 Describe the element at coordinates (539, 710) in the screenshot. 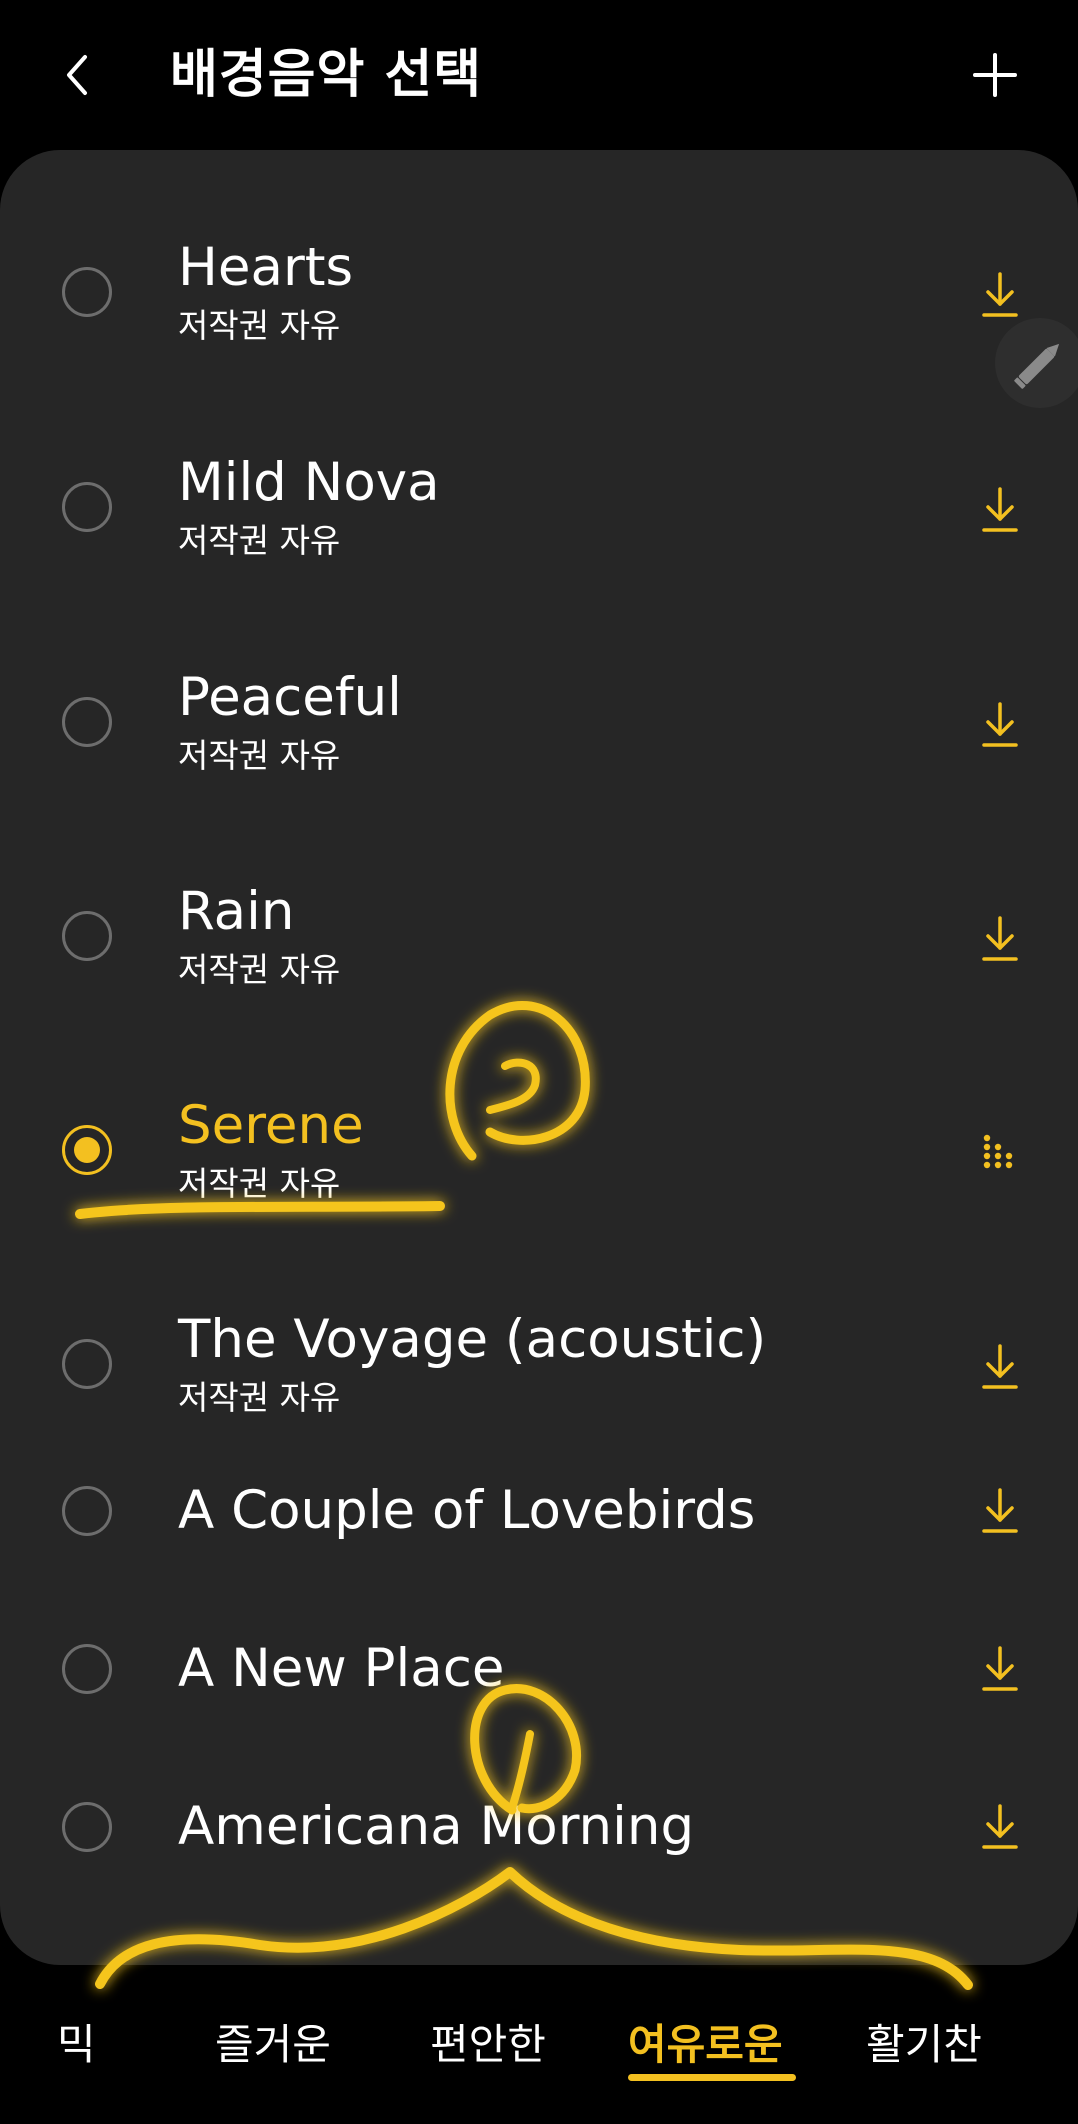

I see `list-item: Peaceful 저작권 자유` at that location.